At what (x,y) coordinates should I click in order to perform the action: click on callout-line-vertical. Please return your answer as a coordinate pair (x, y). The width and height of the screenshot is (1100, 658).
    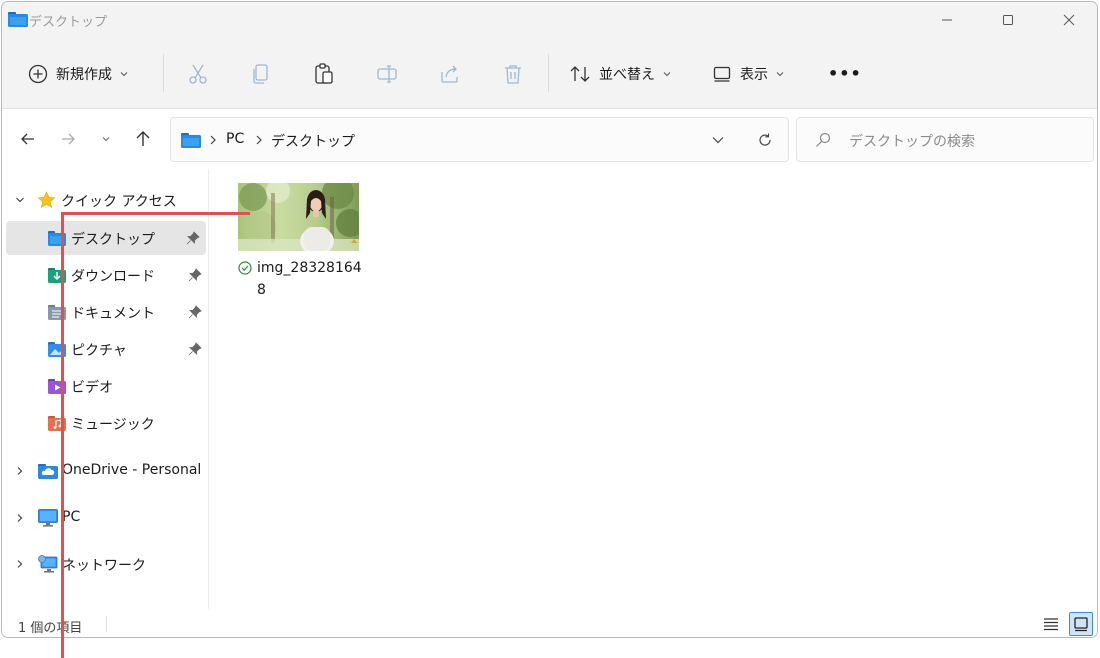
    Looking at the image, I should click on (62, 435).